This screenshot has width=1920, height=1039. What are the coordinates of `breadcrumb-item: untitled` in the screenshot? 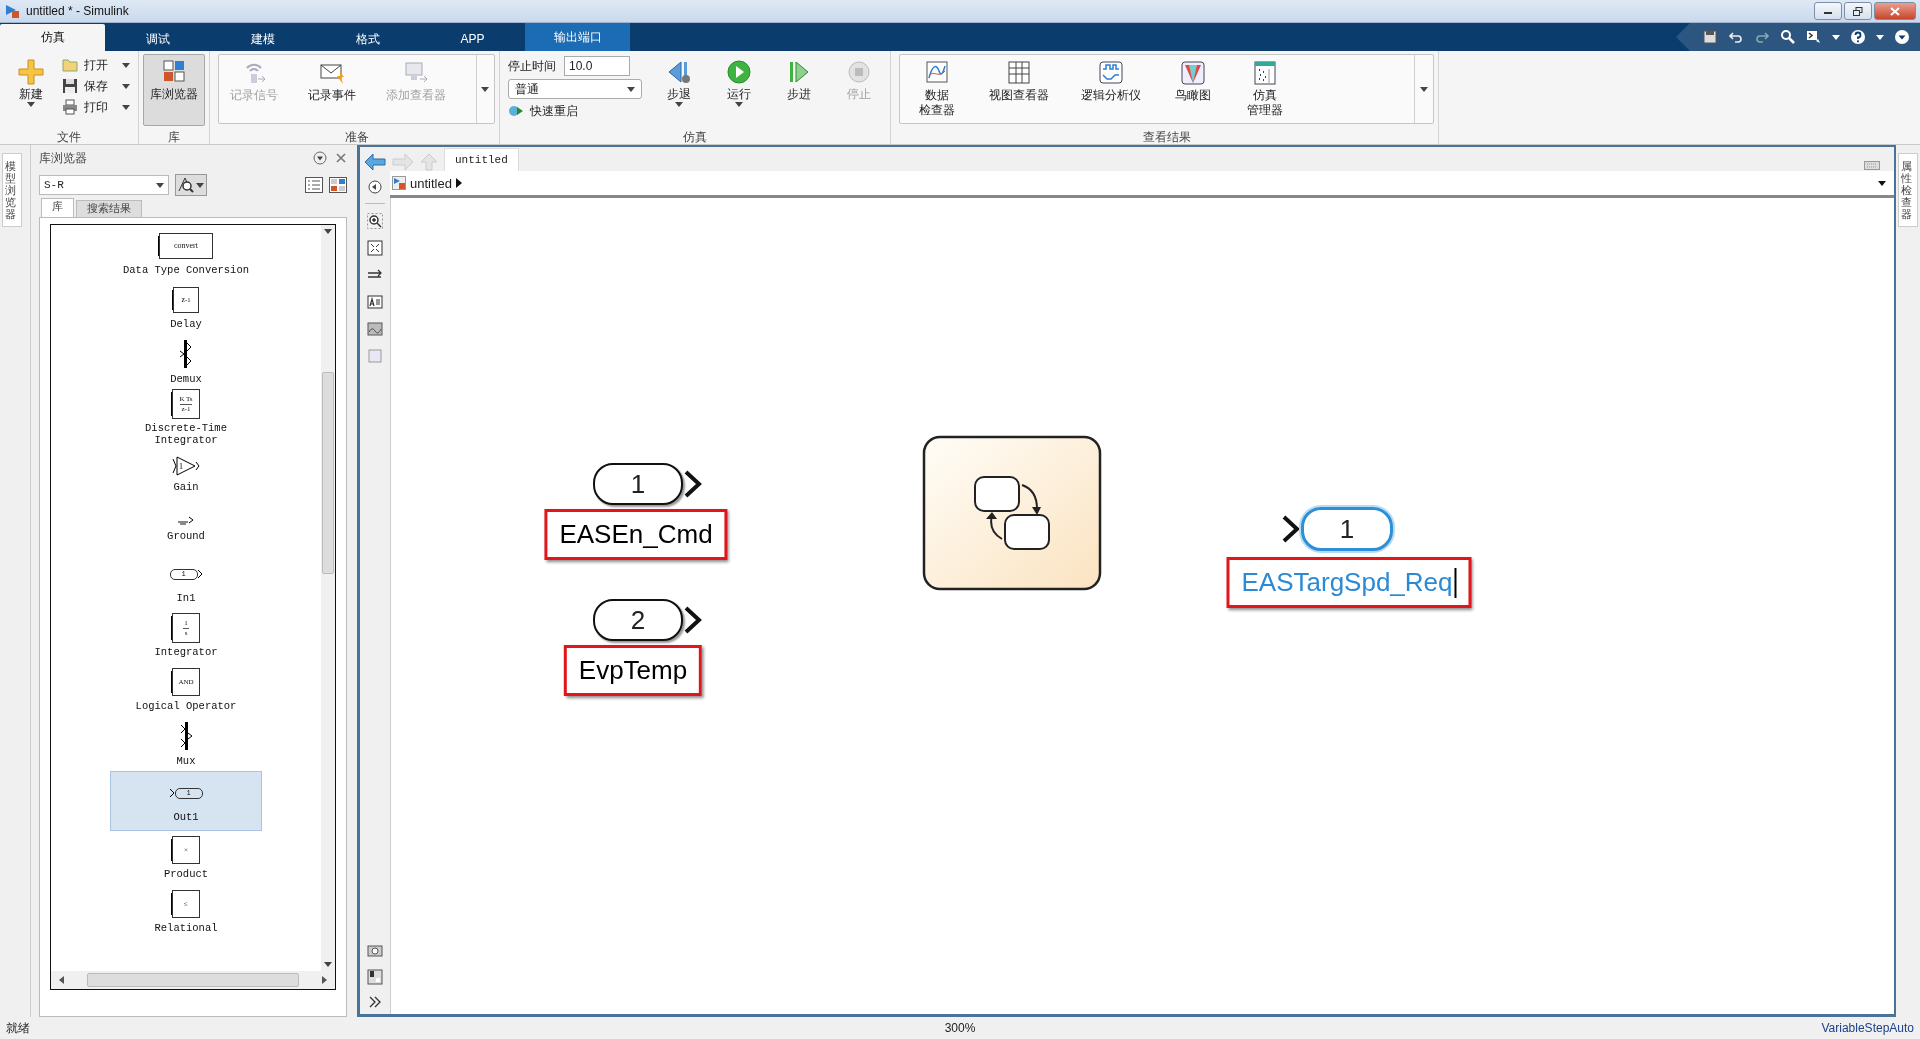 It's located at (431, 183).